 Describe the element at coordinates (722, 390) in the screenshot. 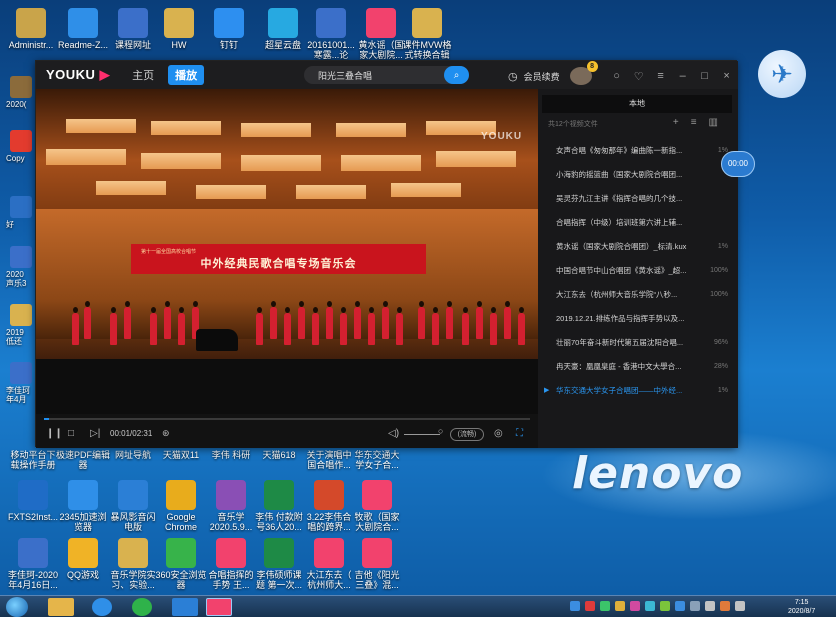

I see `playlist-item-progress: 1%` at that location.